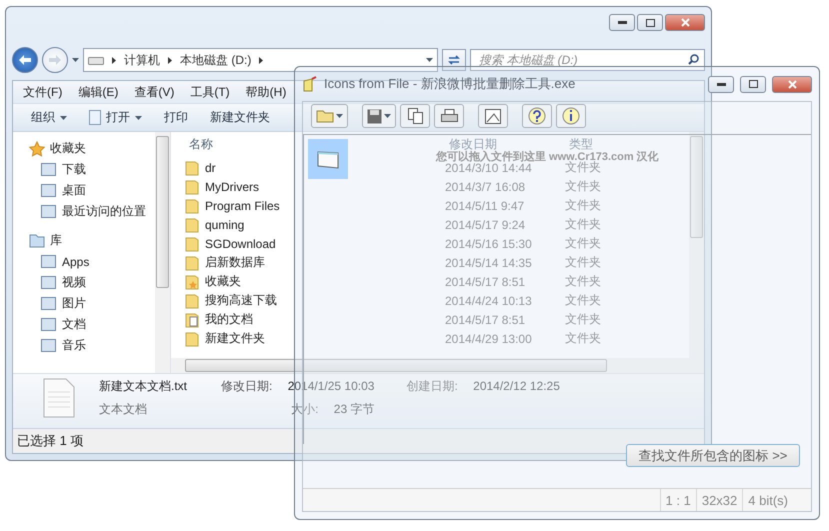 This screenshot has width=829, height=531. What do you see at coordinates (214, 224) in the screenshot?
I see `file-name: quming` at bounding box center [214, 224].